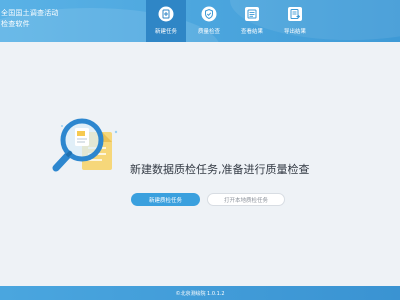 Image resolution: width=400 pixels, height=300 pixels. I want to click on main-nav: 新建任务 质量检查 查看结果 导出结果, so click(232, 21).